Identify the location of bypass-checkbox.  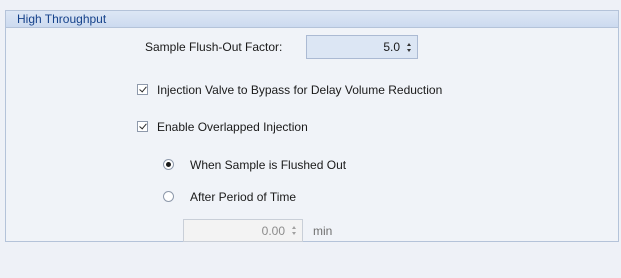
(142, 89).